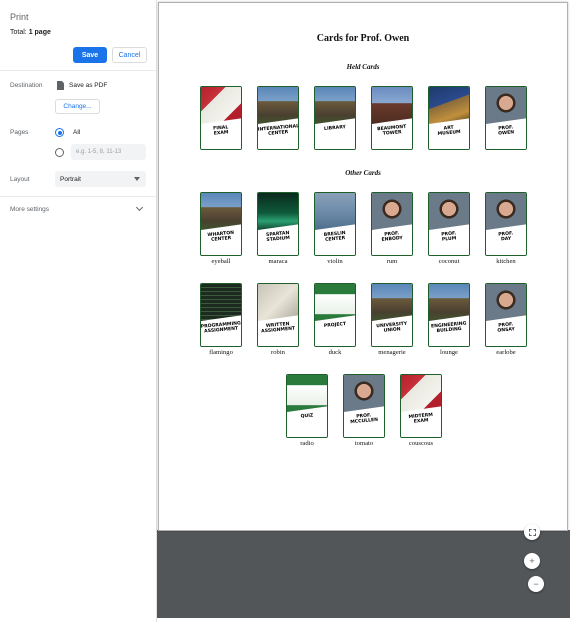 Image resolution: width=570 pixels, height=622 pixels. What do you see at coordinates (506, 118) in the screenshot?
I see `card: PROF. OWEN` at bounding box center [506, 118].